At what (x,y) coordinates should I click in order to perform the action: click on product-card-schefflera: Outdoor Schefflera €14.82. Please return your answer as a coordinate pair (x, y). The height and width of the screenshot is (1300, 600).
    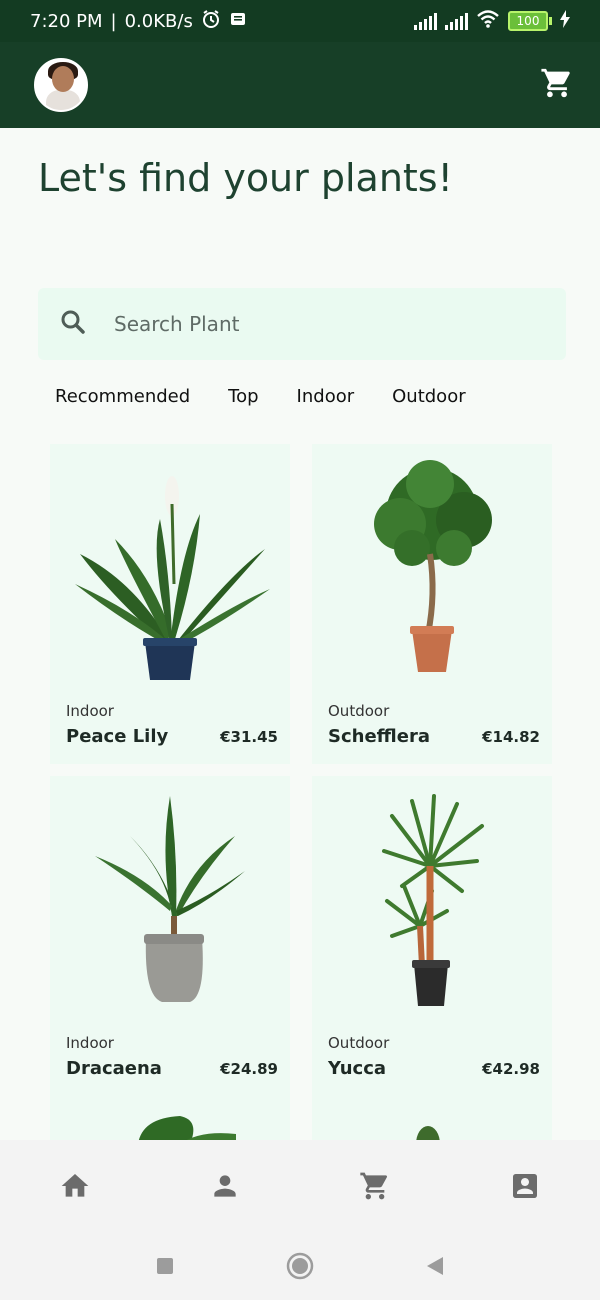
    Looking at the image, I should click on (432, 604).